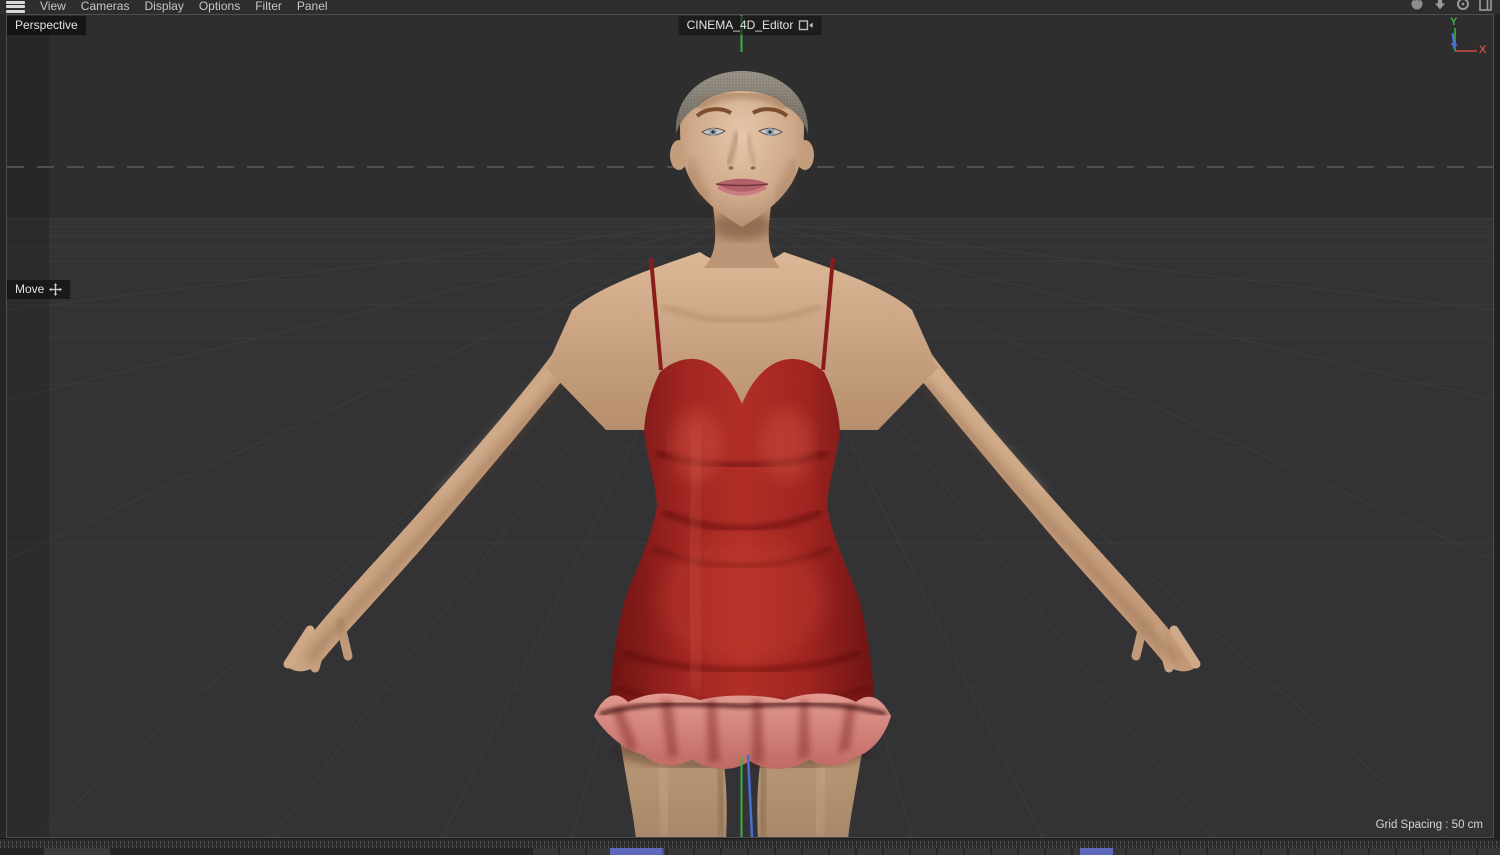 The width and height of the screenshot is (1500, 855). I want to click on axis-gizmo: Y X, so click(1465, 41).